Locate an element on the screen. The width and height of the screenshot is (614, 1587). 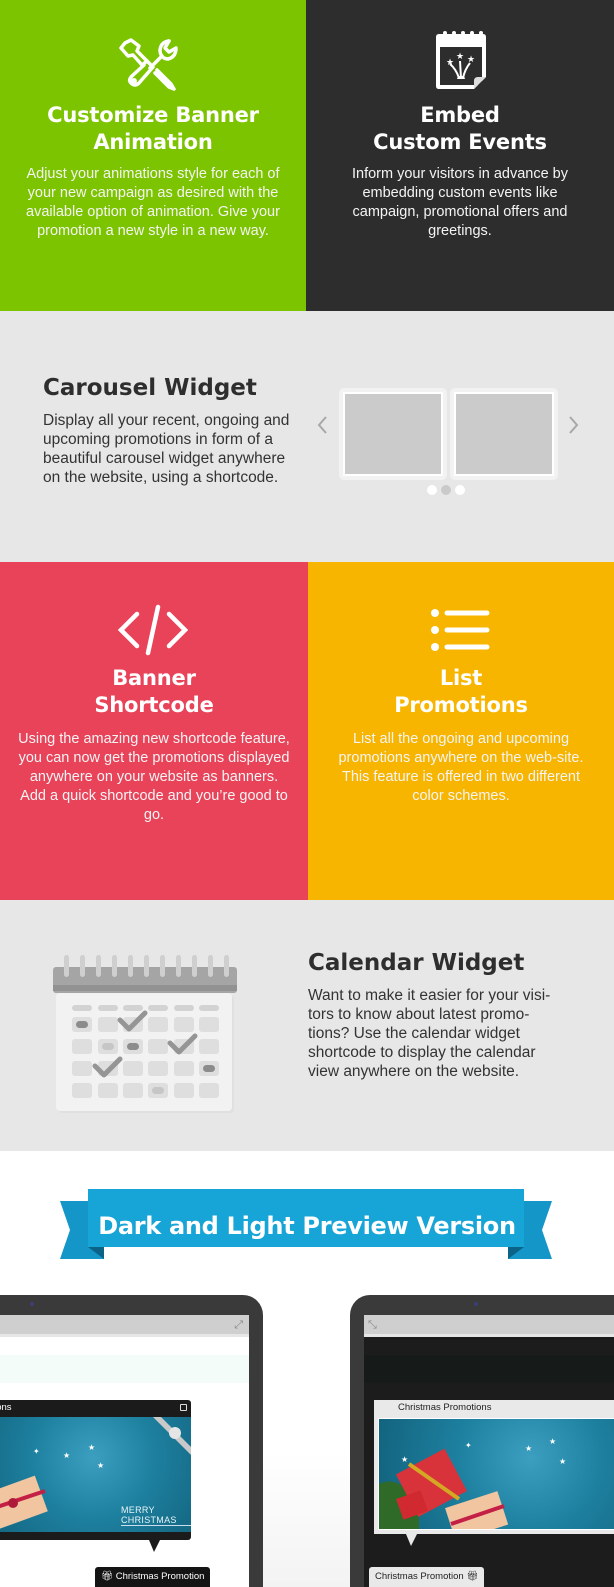
christmas-promotion-tab: 🎁︎ Christmas Promotion is located at coordinates (153, 1577).